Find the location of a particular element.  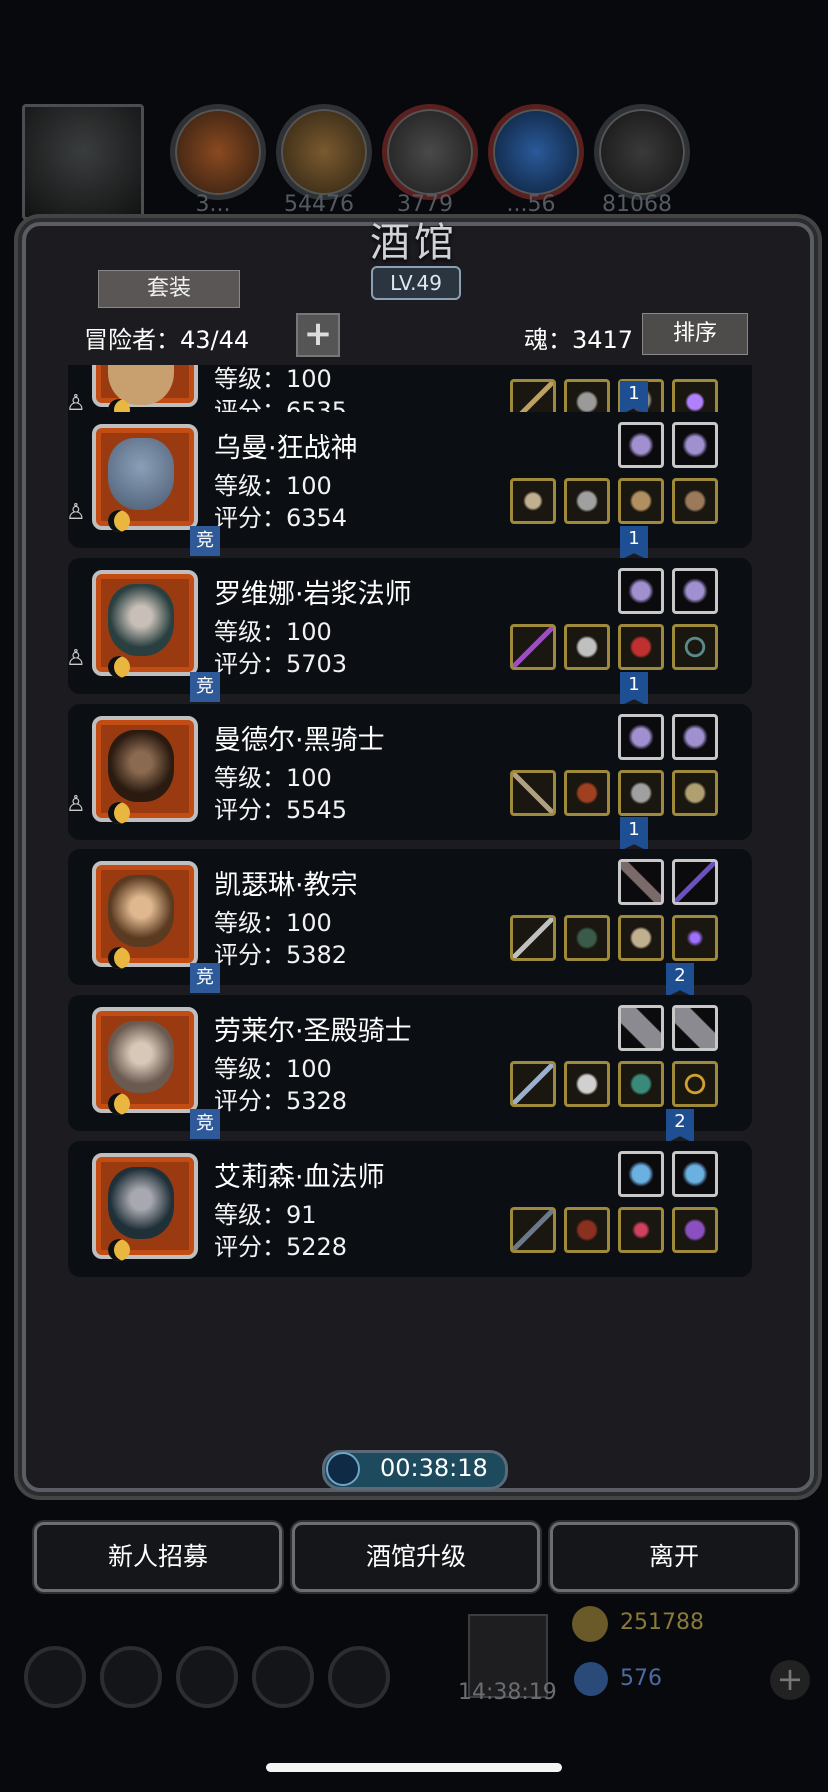

feather-gem-icon is located at coordinates (641, 882).